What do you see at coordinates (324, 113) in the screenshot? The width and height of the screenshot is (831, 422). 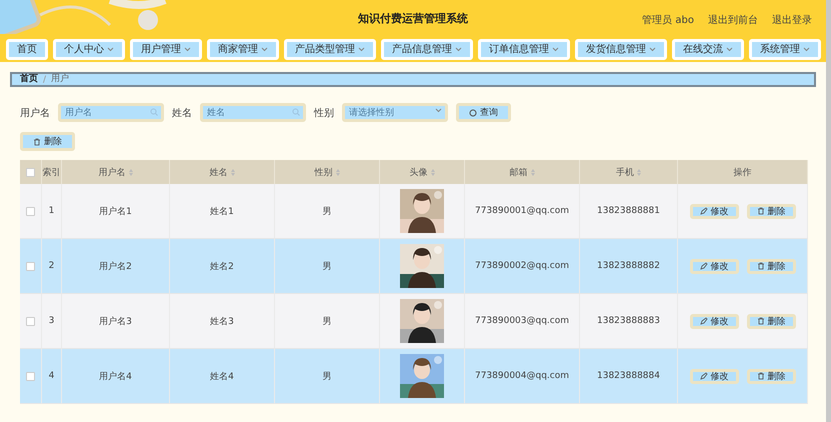 I see `field-label: 性别` at bounding box center [324, 113].